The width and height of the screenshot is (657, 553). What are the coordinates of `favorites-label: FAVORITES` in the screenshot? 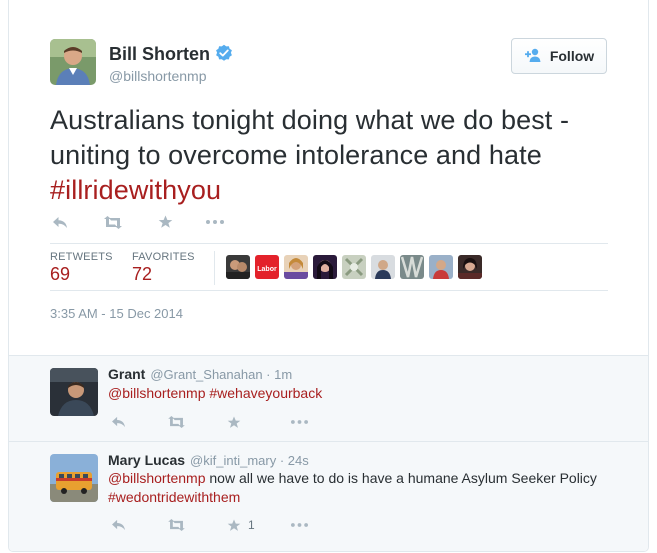 It's located at (163, 257).